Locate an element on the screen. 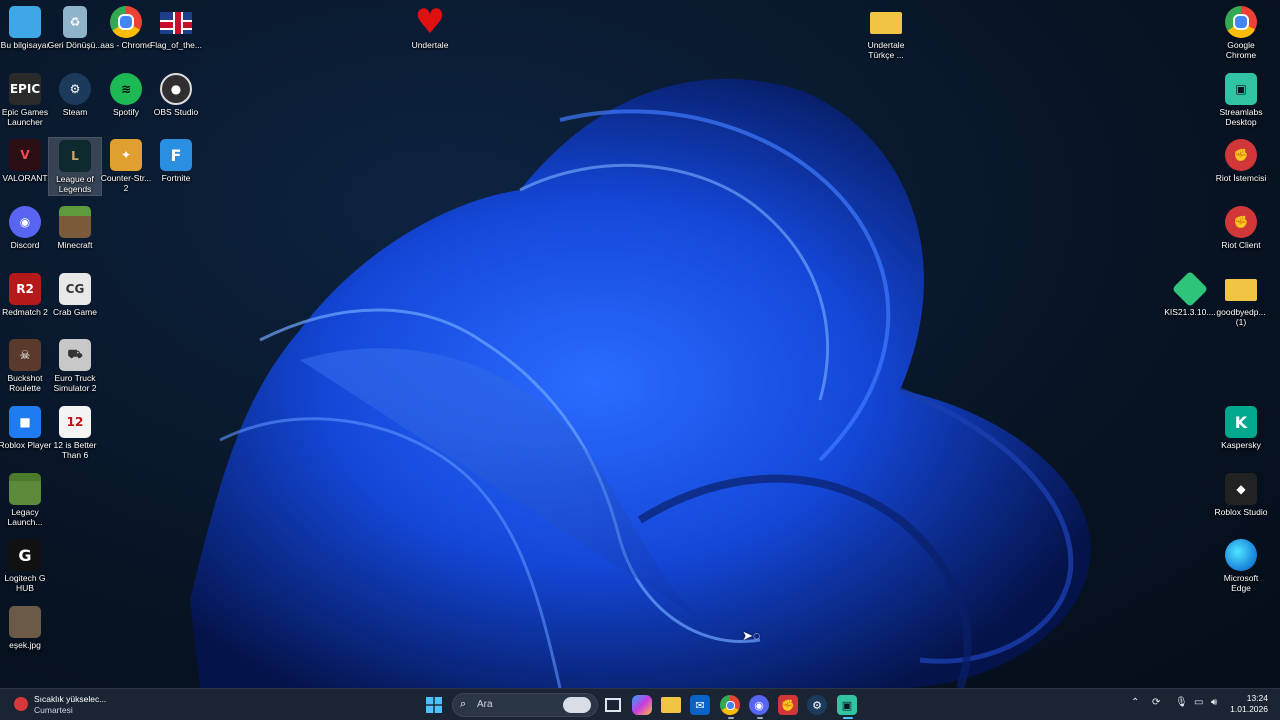 Image resolution: width=1280 pixels, height=720 pixels. system-clock: 13:24 1.01.2026 is located at coordinates (1249, 704).